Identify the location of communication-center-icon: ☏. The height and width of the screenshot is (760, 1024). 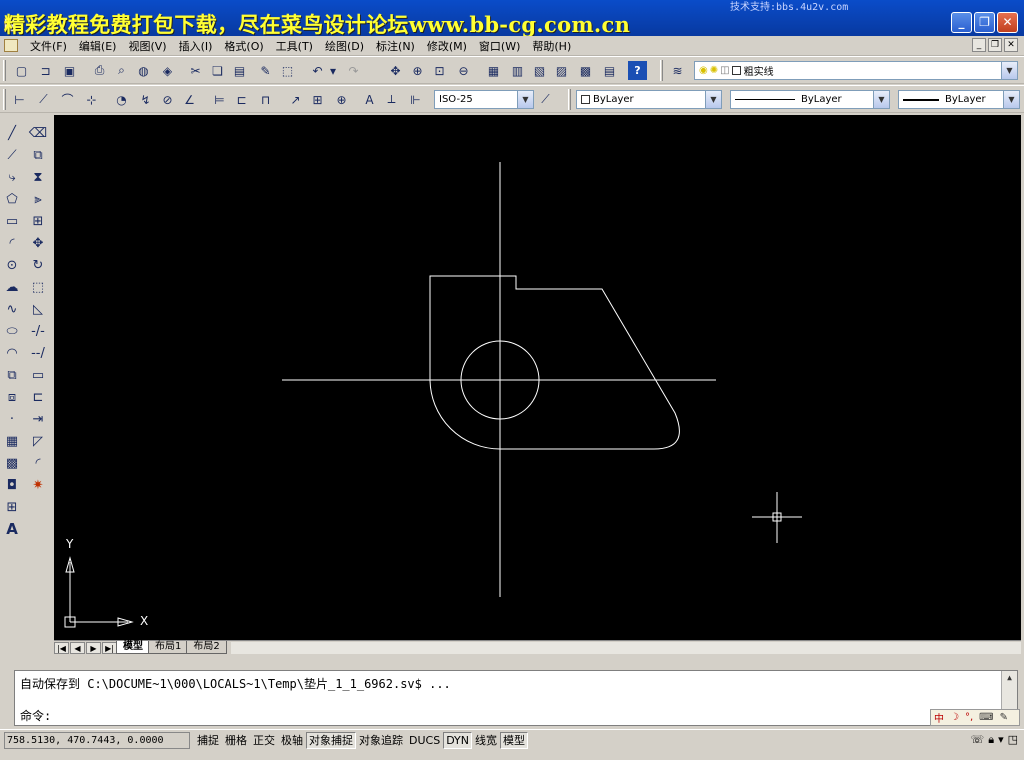
(977, 740).